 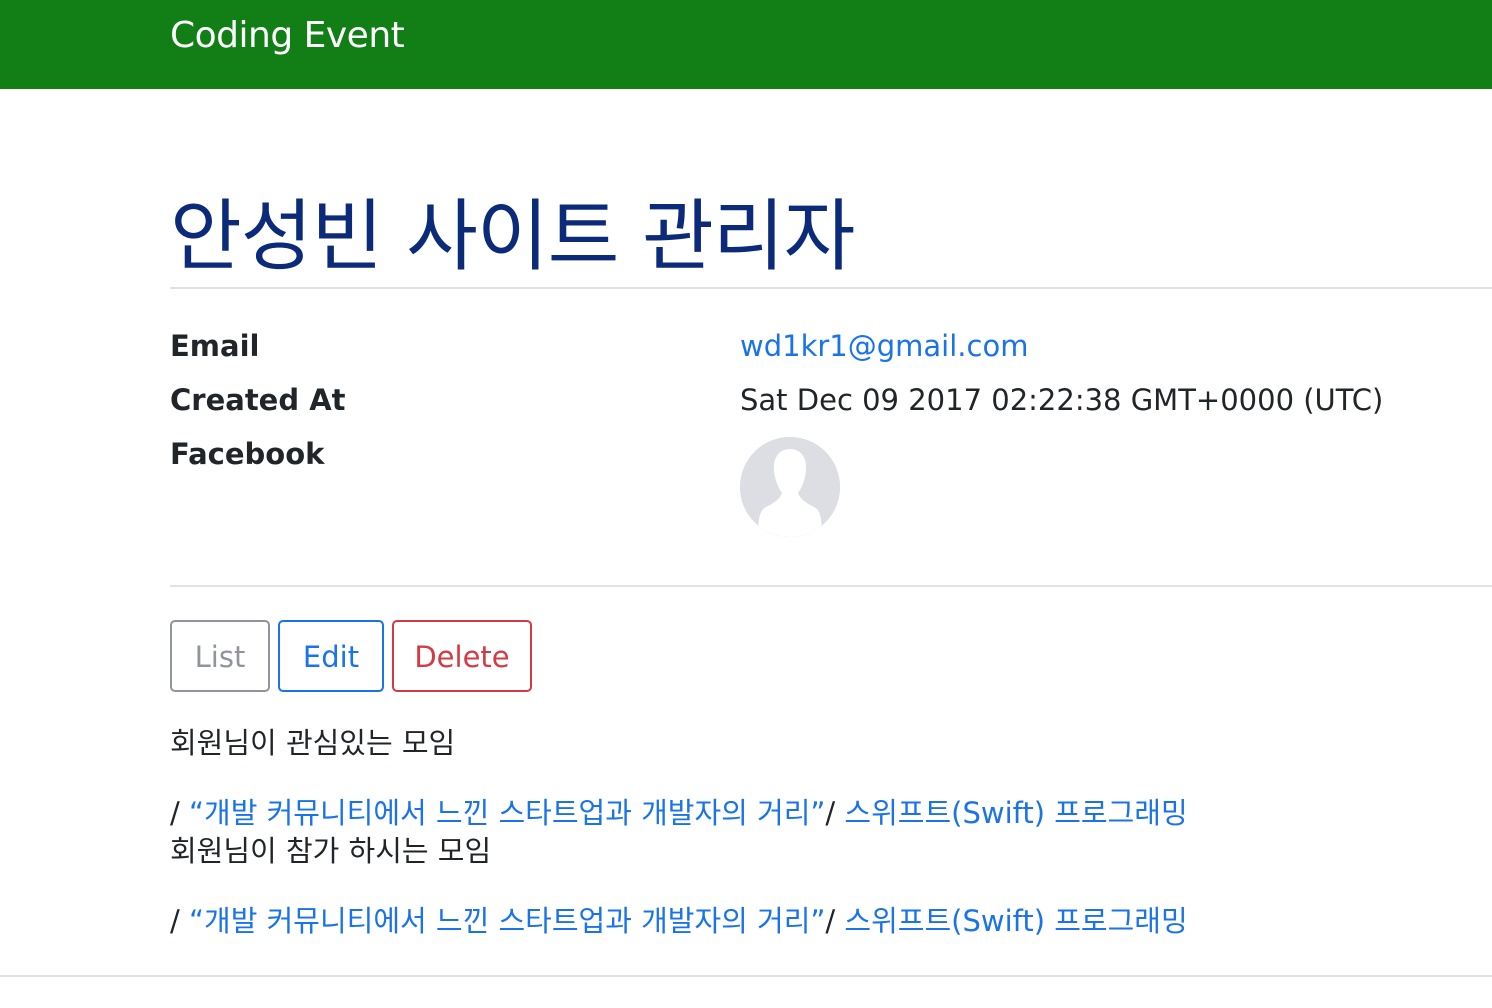 I want to click on interested-events-heading: 회원님이 관심있는 모임, so click(x=313, y=743).